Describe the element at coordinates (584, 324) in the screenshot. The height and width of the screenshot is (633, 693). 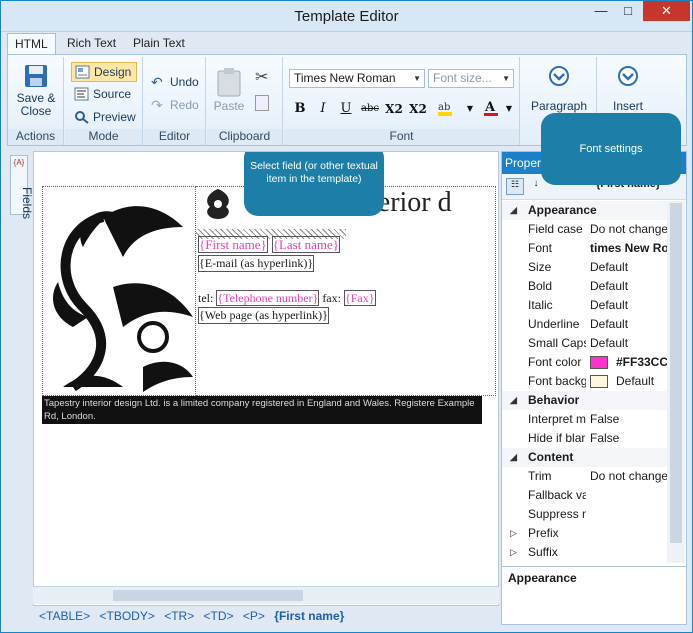
I see `property-row: Underline Default` at that location.